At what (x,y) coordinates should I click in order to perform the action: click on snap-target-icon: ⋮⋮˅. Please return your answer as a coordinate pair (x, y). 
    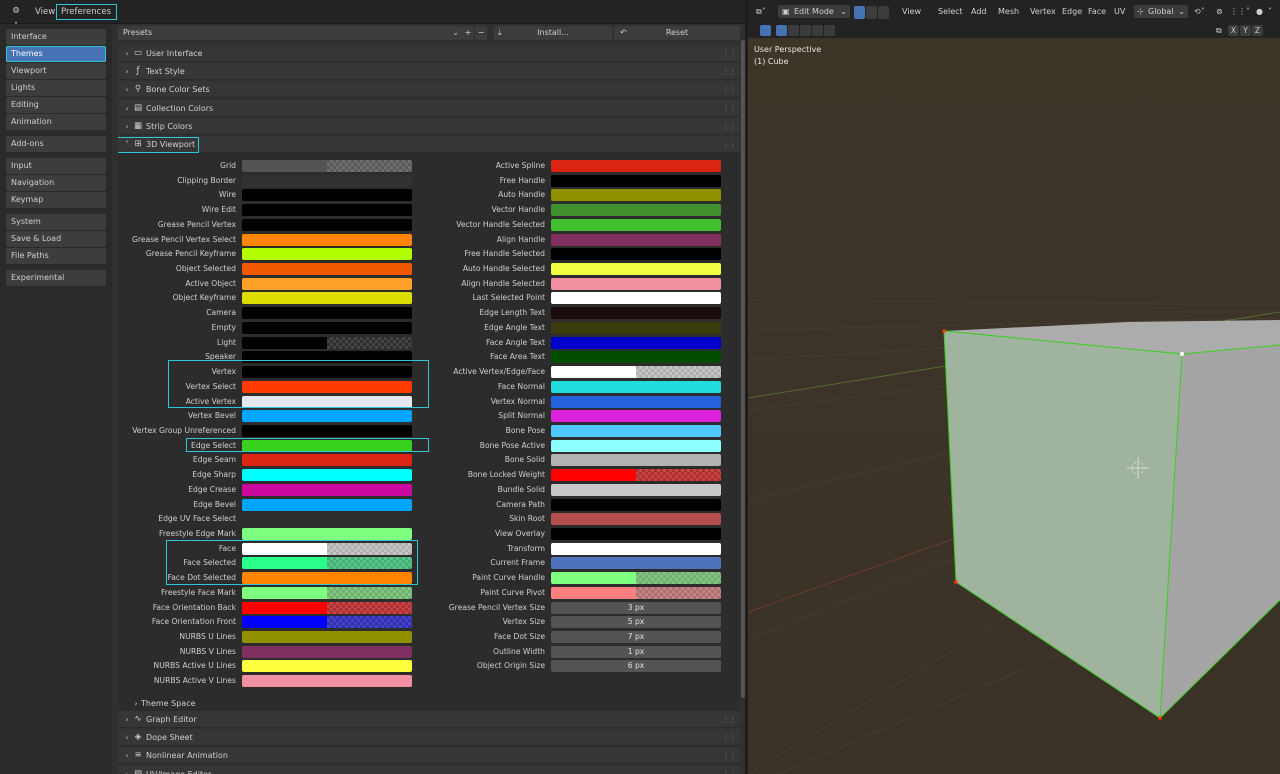
    Looking at the image, I should click on (1240, 12).